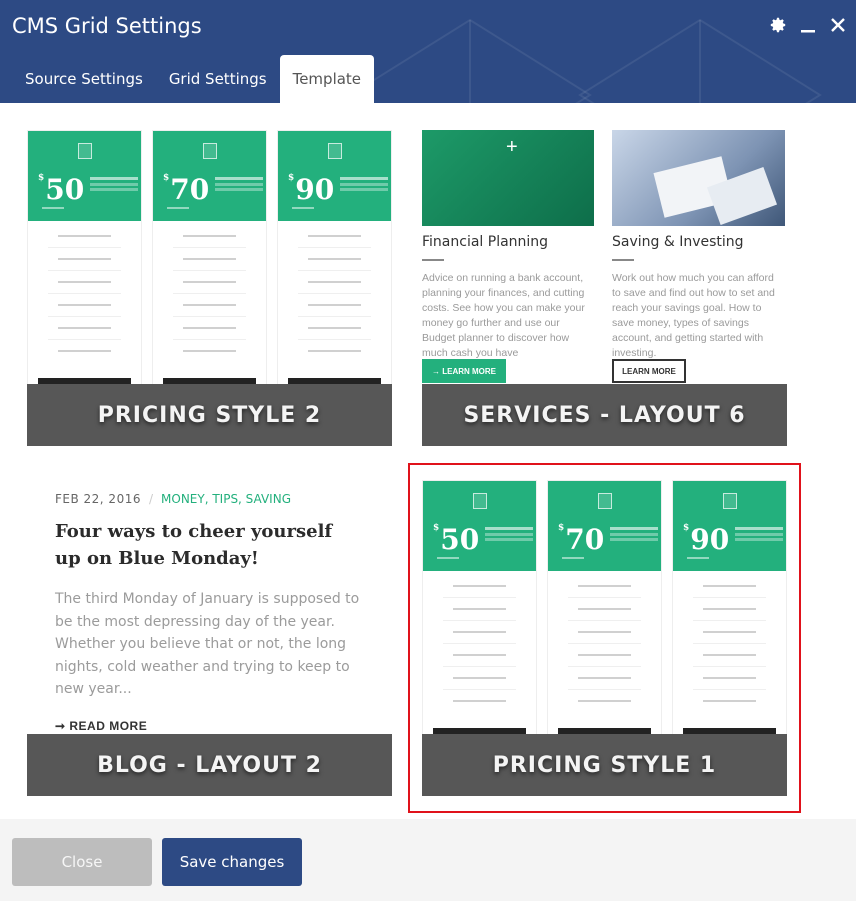  I want to click on blog-date: FEB 22, 2016, so click(98, 499).